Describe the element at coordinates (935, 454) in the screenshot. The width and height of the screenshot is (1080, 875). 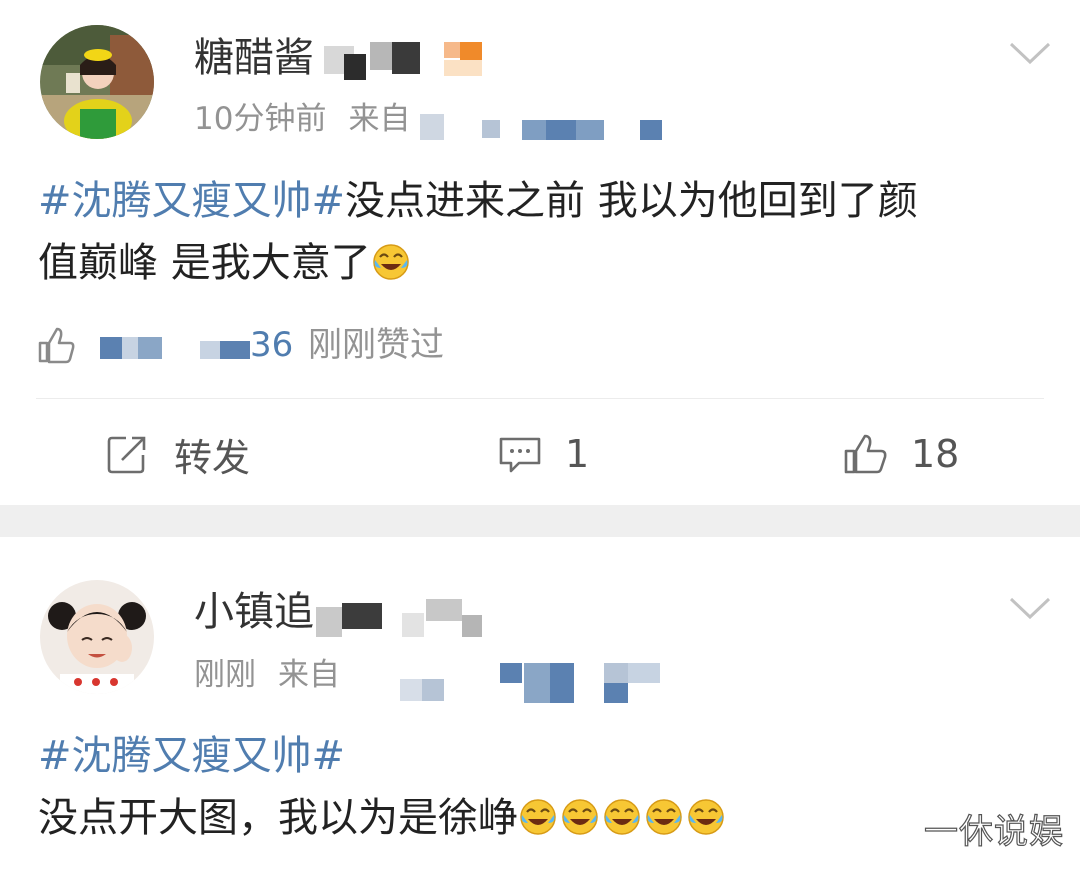
I see `like-count: 18` at that location.